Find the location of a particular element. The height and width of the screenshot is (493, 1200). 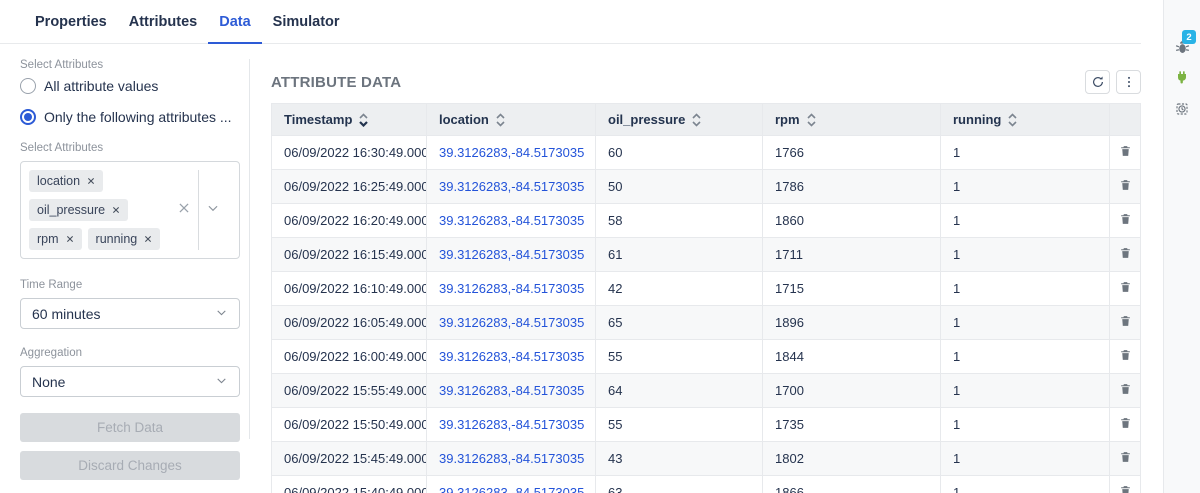

time-range-select: 60 minutes is located at coordinates (130, 313).